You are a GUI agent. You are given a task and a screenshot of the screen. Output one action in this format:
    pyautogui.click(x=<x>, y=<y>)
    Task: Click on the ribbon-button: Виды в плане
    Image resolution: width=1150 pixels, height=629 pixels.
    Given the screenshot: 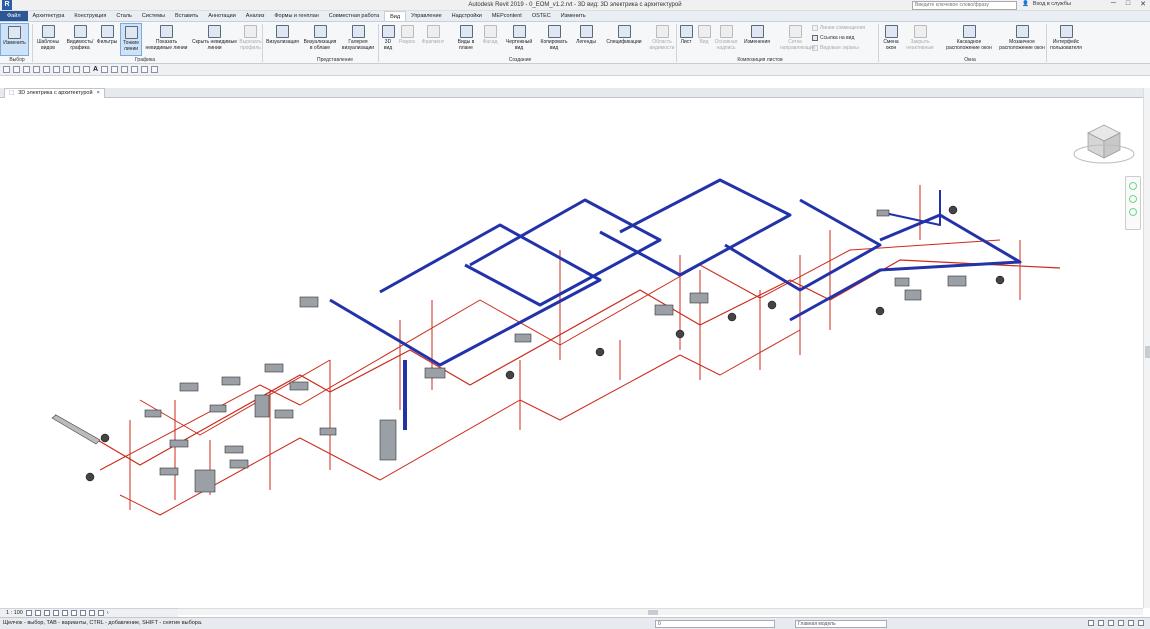 What is the action you would take?
    pyautogui.click(x=466, y=39)
    